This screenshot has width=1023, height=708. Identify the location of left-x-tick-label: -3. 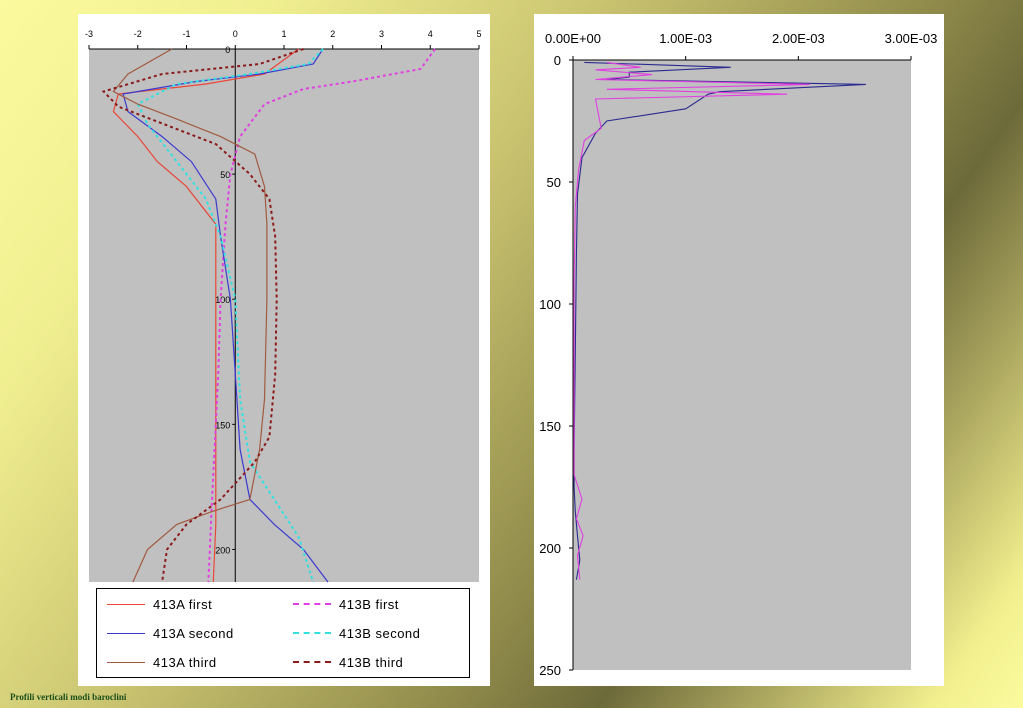
(89, 34).